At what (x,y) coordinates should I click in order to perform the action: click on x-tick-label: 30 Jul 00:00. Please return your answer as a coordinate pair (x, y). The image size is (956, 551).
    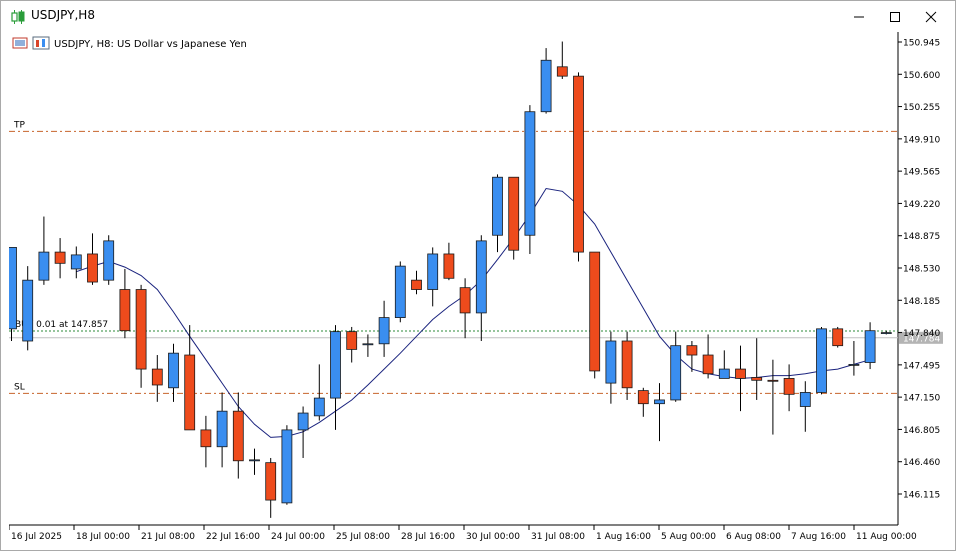
    Looking at the image, I should click on (493, 537).